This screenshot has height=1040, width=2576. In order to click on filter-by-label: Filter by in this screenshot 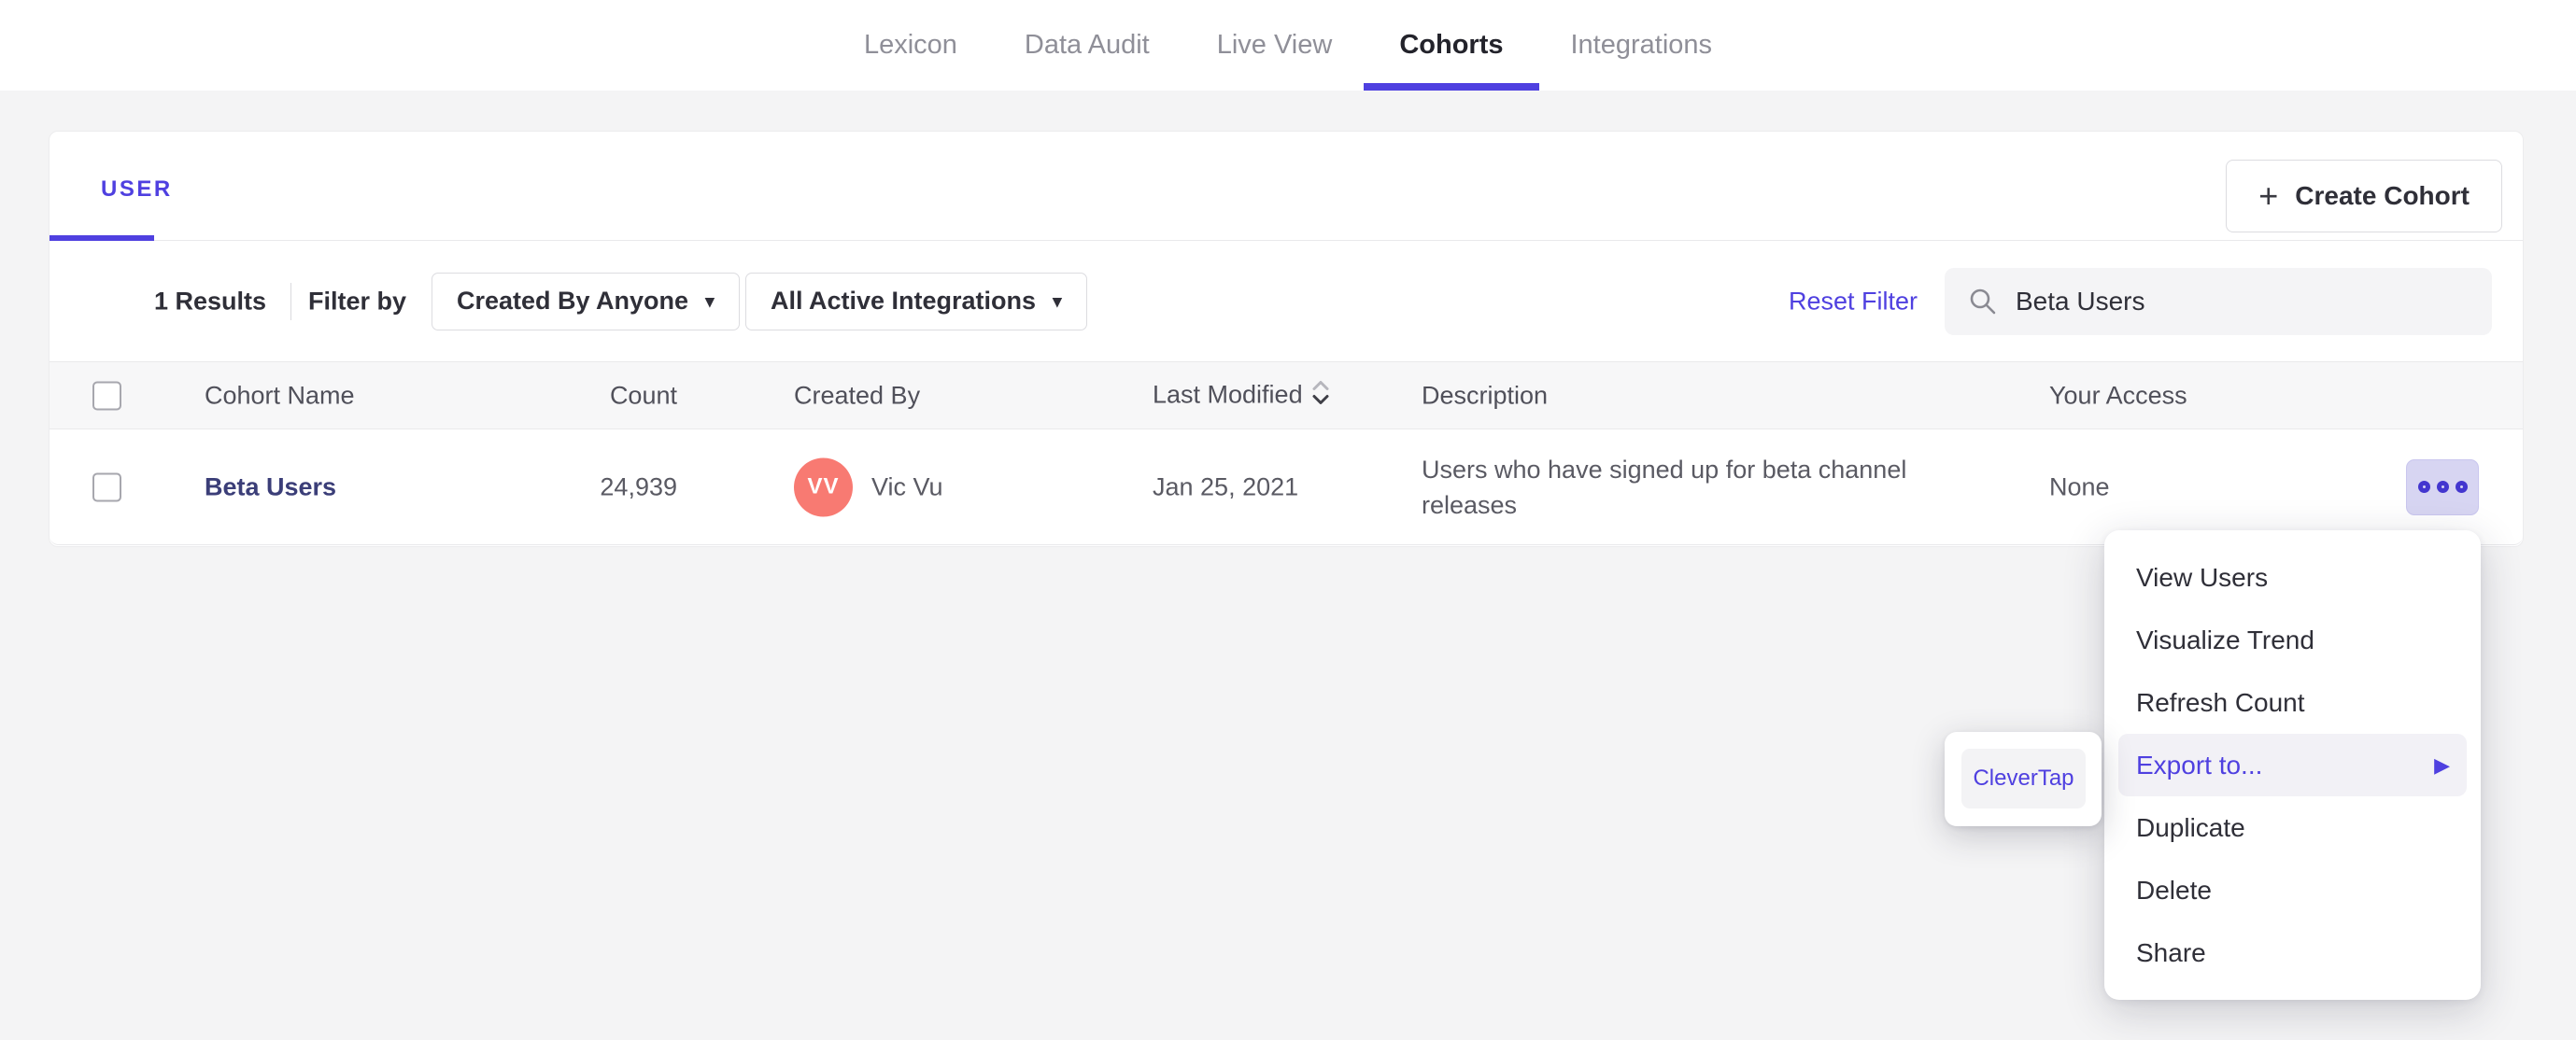, I will do `click(357, 301)`.